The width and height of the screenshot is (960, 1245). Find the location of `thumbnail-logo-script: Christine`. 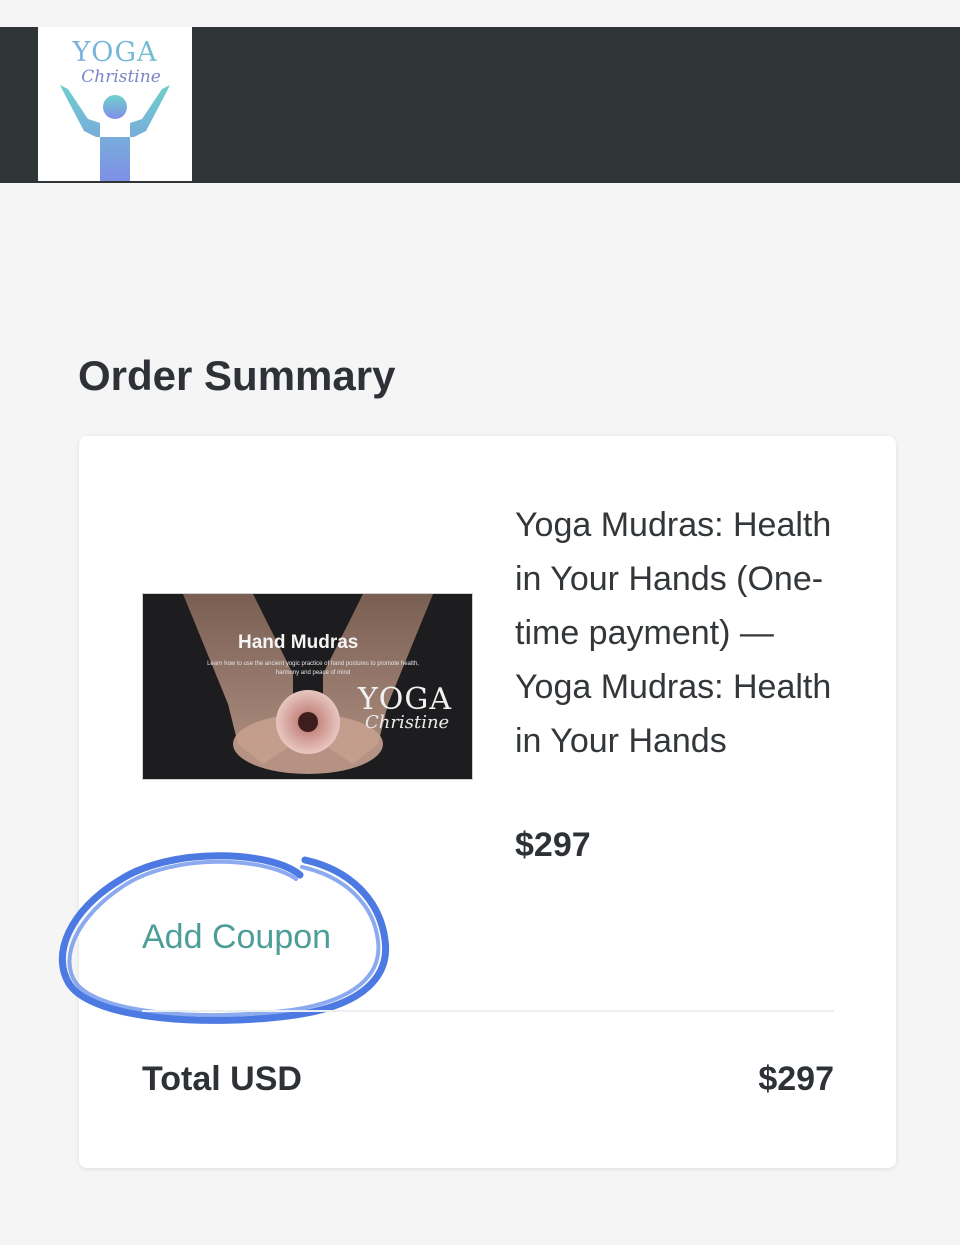

thumbnail-logo-script: Christine is located at coordinates (407, 722).